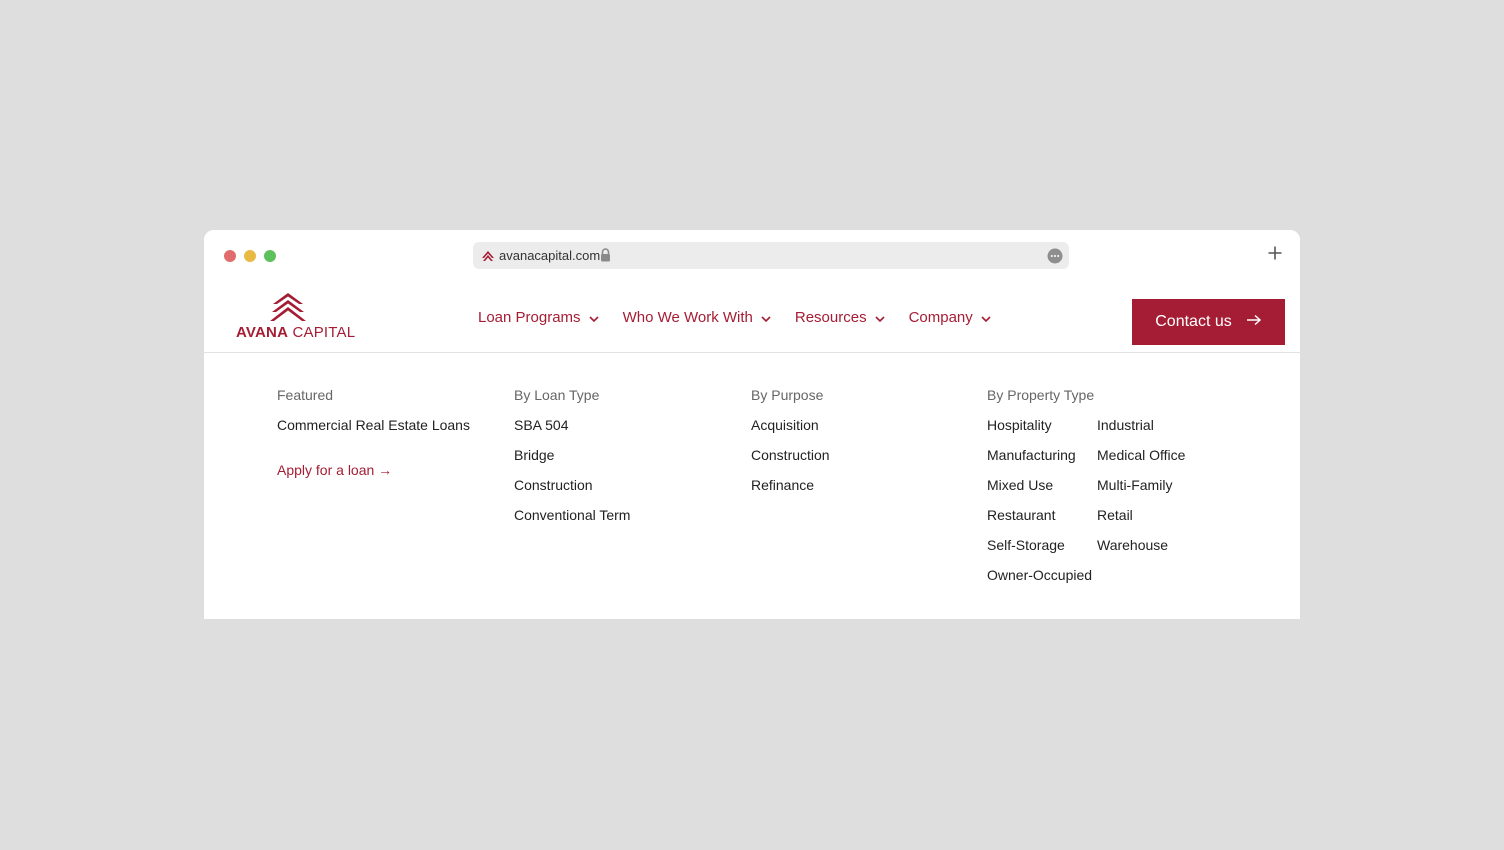 The width and height of the screenshot is (1504, 850). Describe the element at coordinates (572, 425) in the screenshot. I see `sba-504-link: SBA 504` at that location.